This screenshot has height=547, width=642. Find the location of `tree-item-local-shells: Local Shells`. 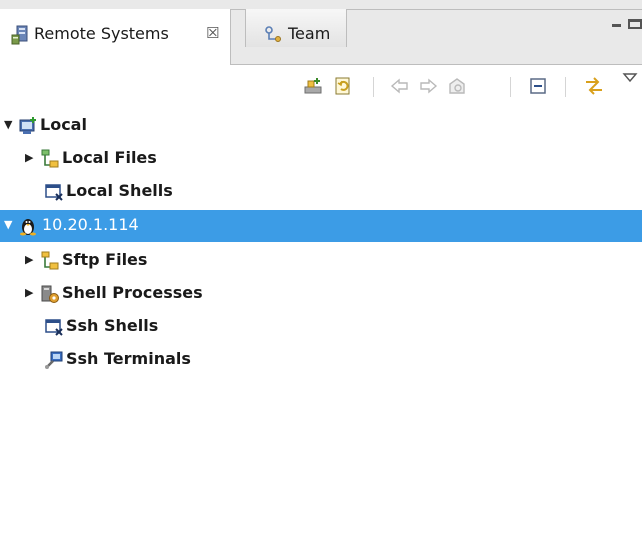

tree-item-local-shells: Local Shells is located at coordinates (321, 192).